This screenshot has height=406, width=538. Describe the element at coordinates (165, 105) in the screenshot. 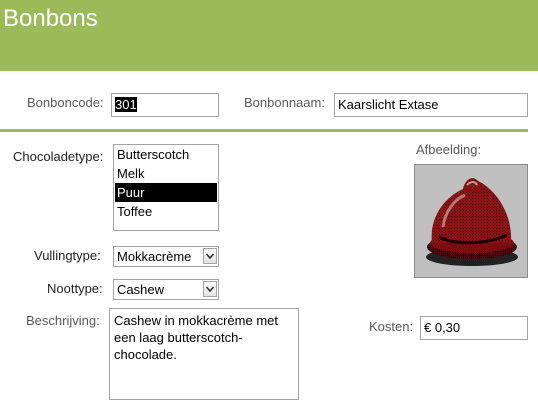

I see `bonboncode-field: 301` at that location.